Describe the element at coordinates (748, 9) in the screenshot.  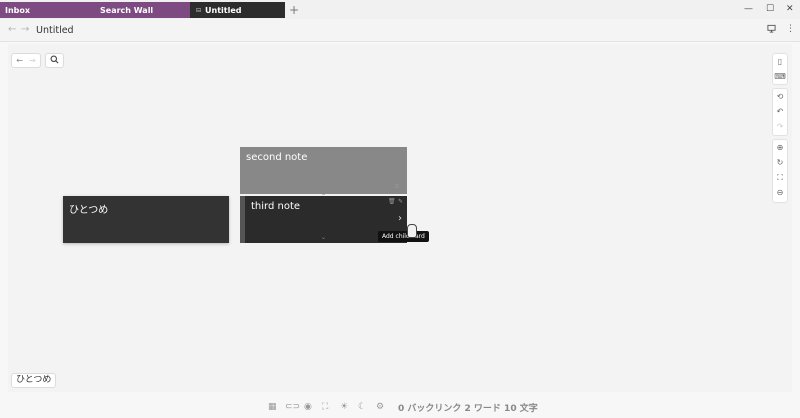
I see `minimize-button: —` at that location.